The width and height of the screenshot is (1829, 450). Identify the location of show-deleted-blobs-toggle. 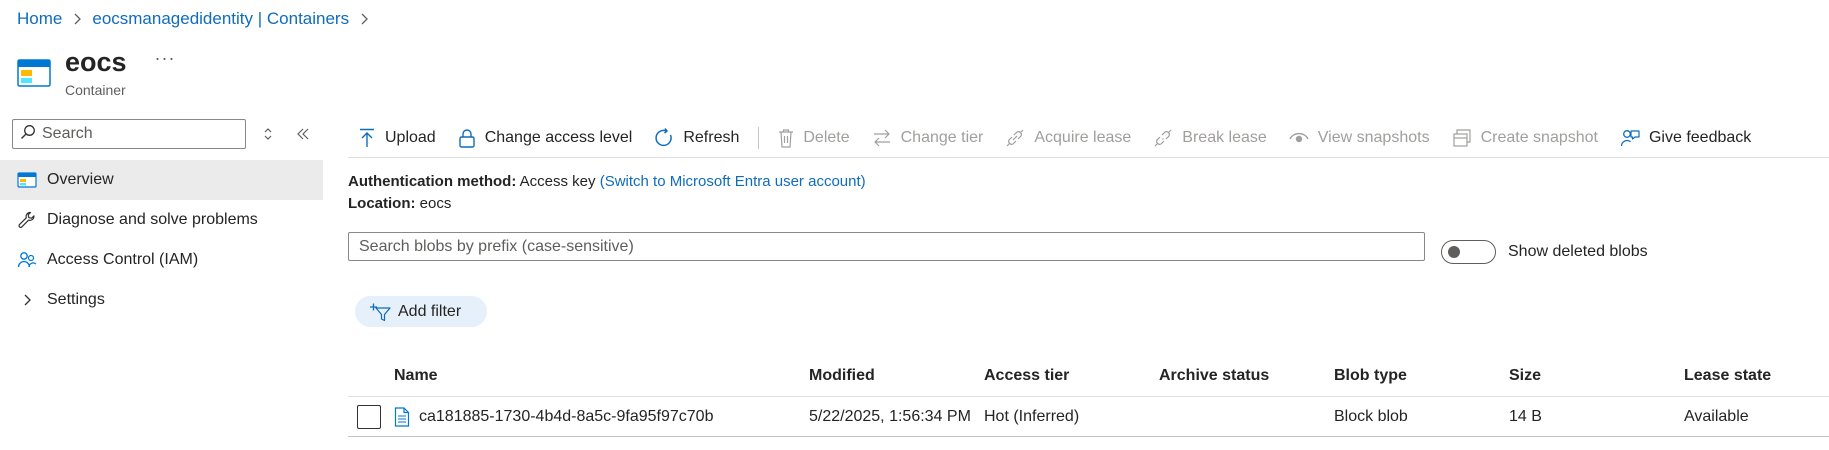
(1468, 252).